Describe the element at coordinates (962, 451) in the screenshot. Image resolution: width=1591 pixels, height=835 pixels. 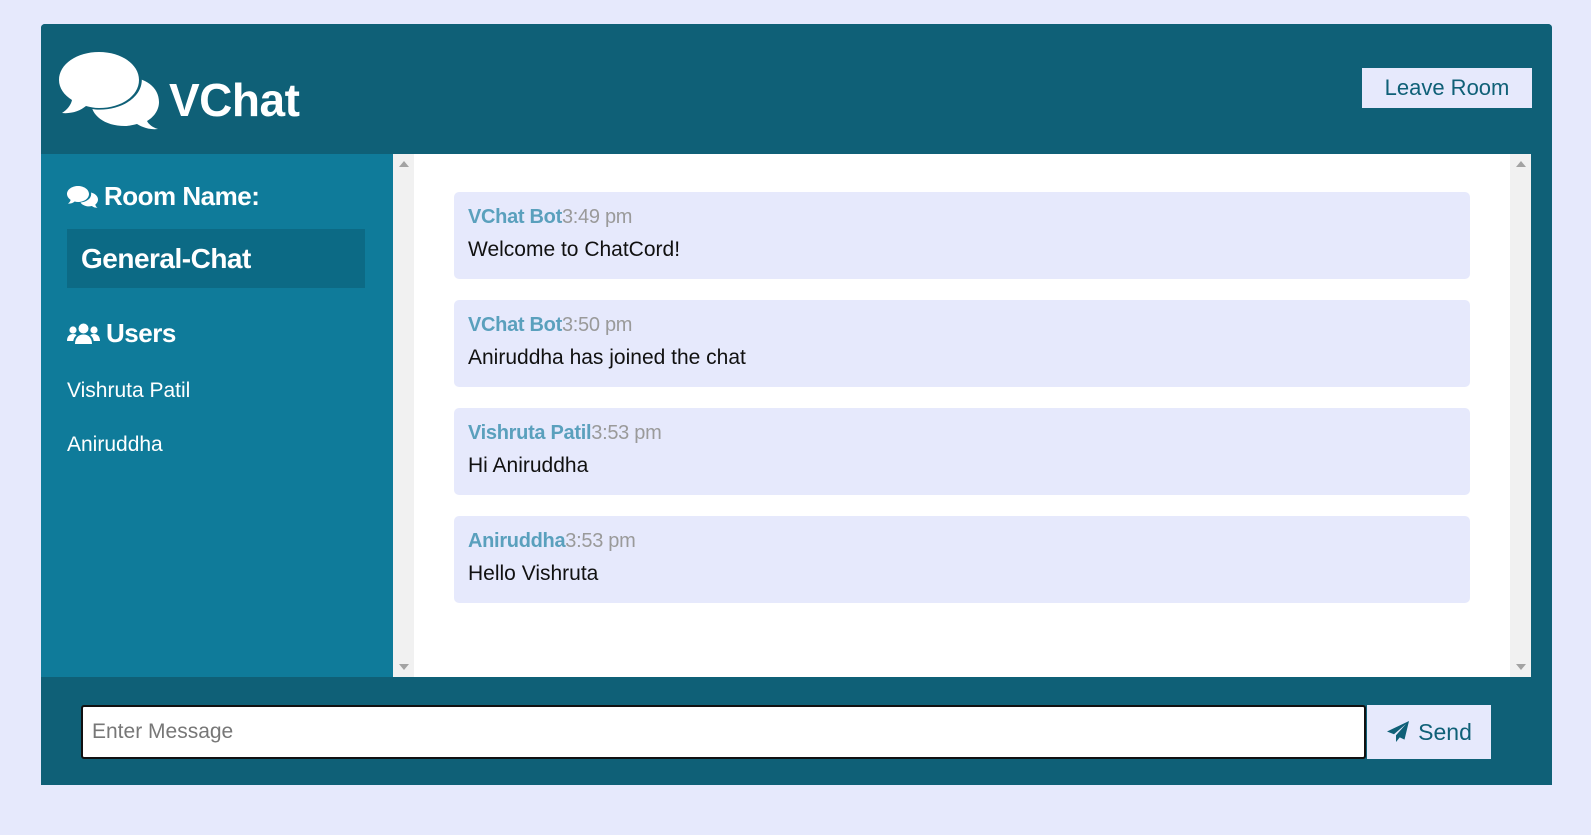
I see `message: Vishruta Patil3:53 pm Hi Aniruddha` at that location.